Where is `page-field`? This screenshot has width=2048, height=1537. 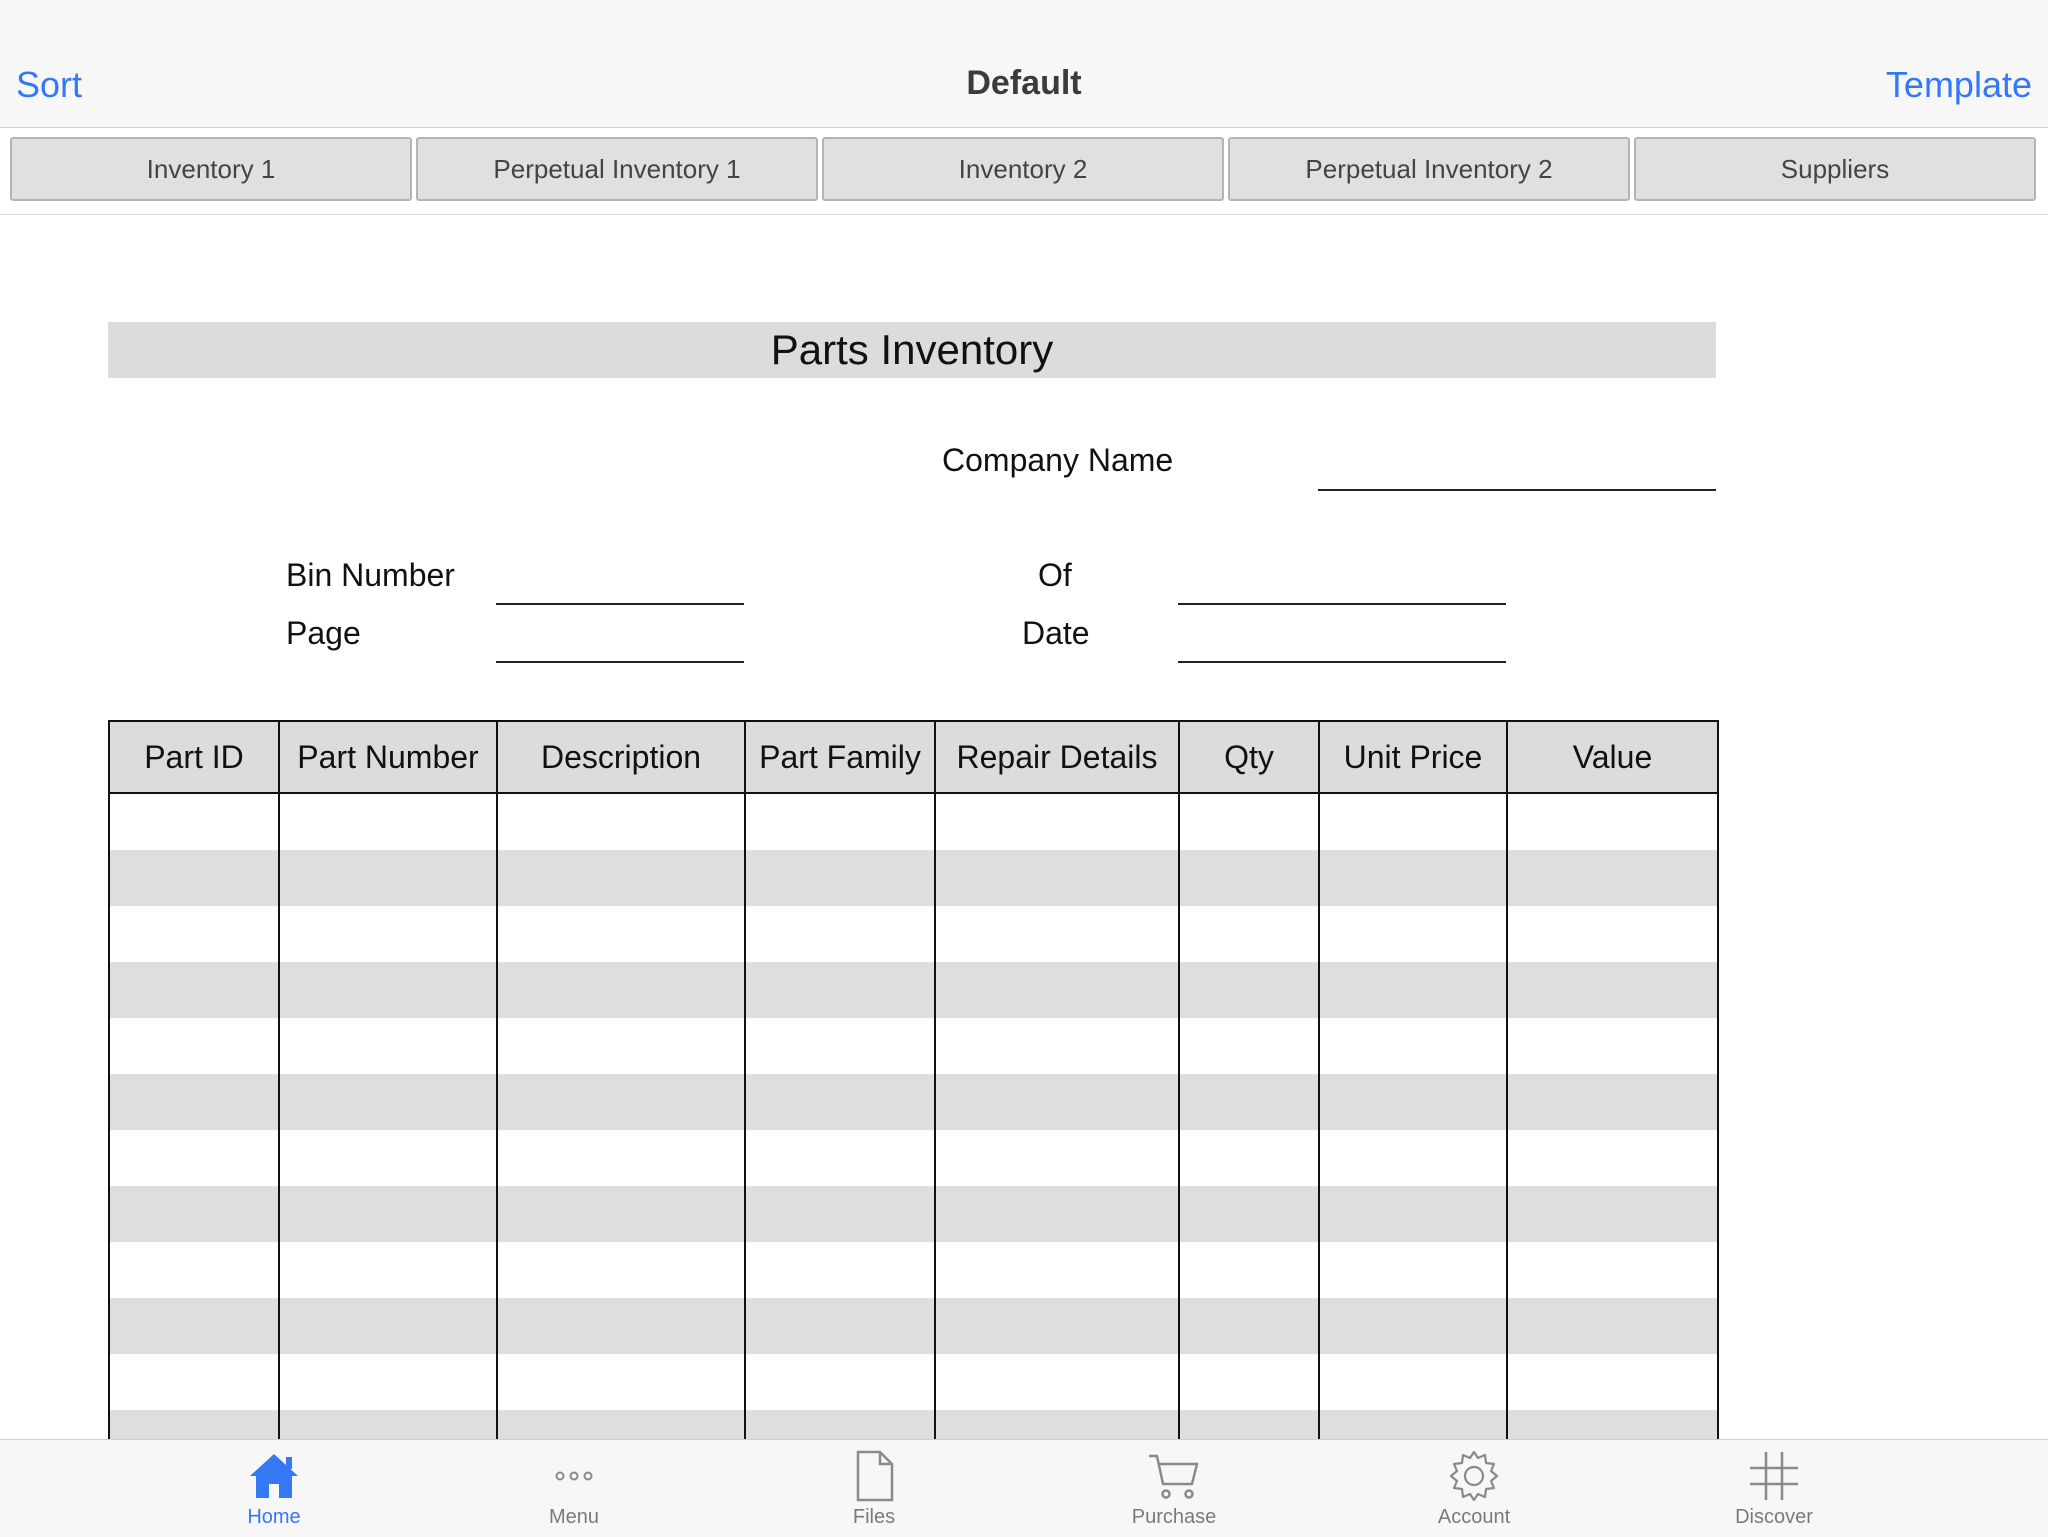
page-field is located at coordinates (620, 662).